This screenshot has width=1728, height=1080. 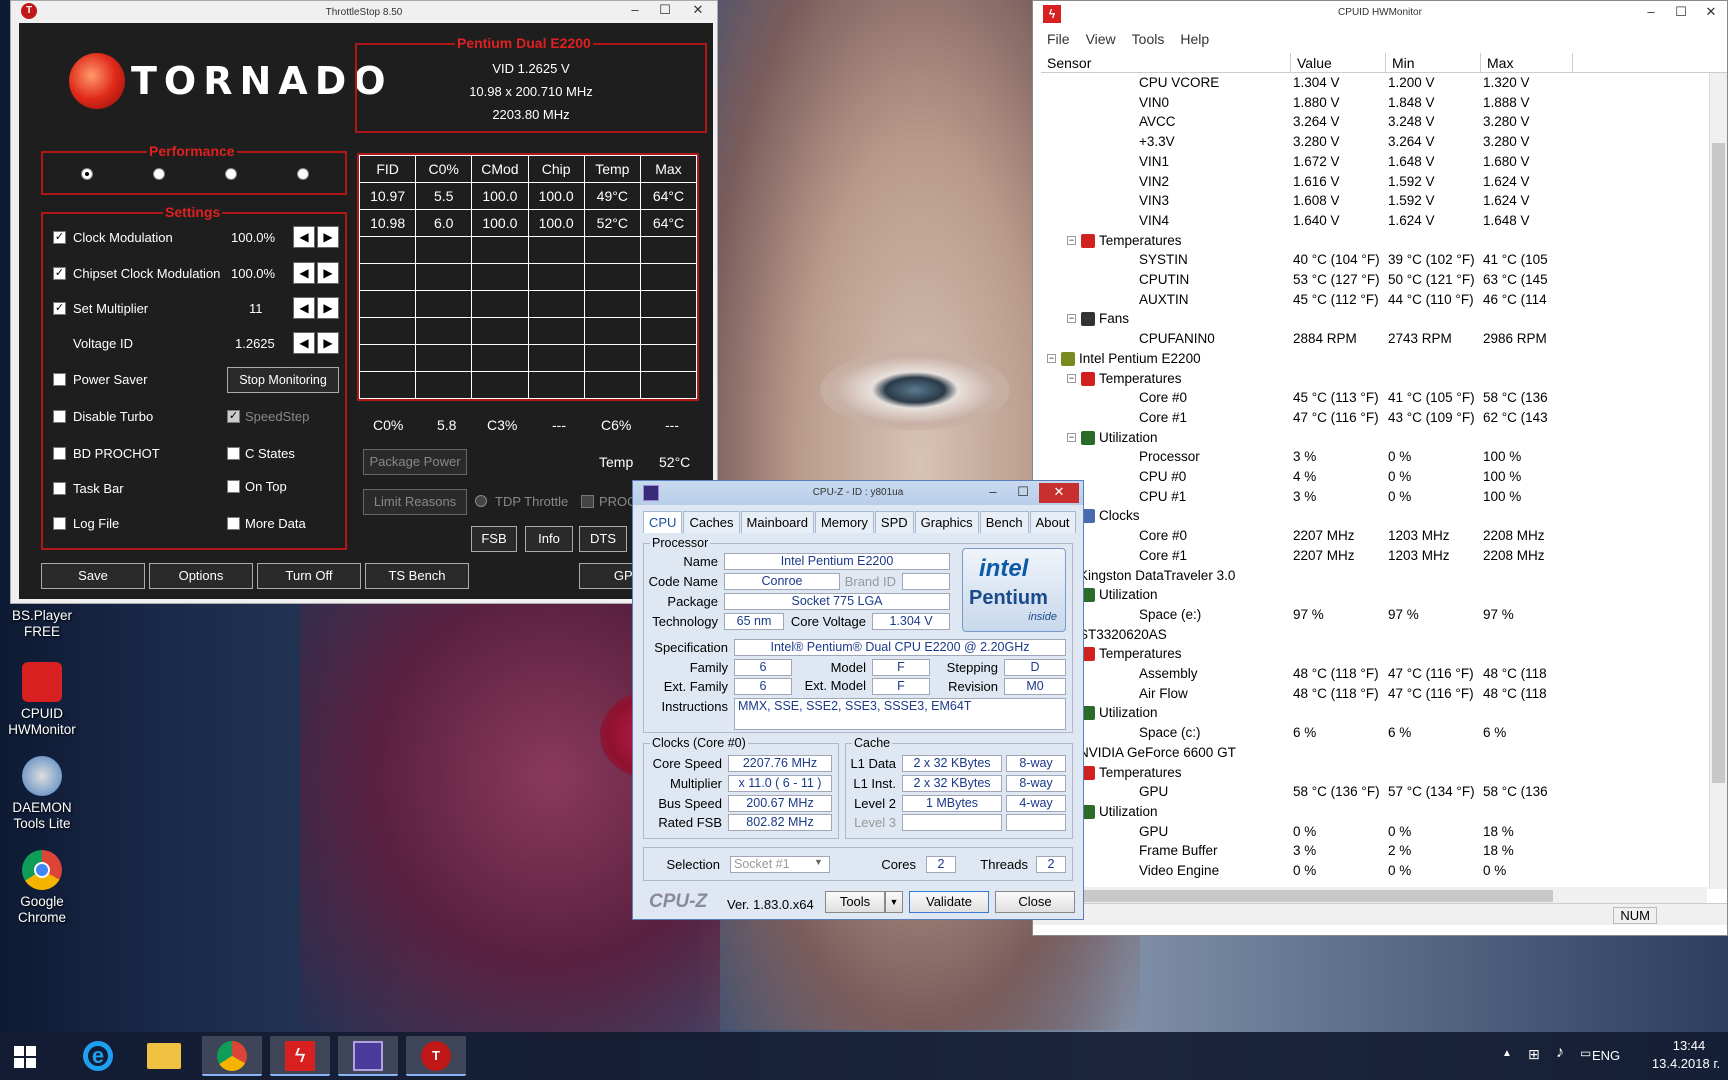 I want to click on on-top-checkbox, so click(x=233, y=486).